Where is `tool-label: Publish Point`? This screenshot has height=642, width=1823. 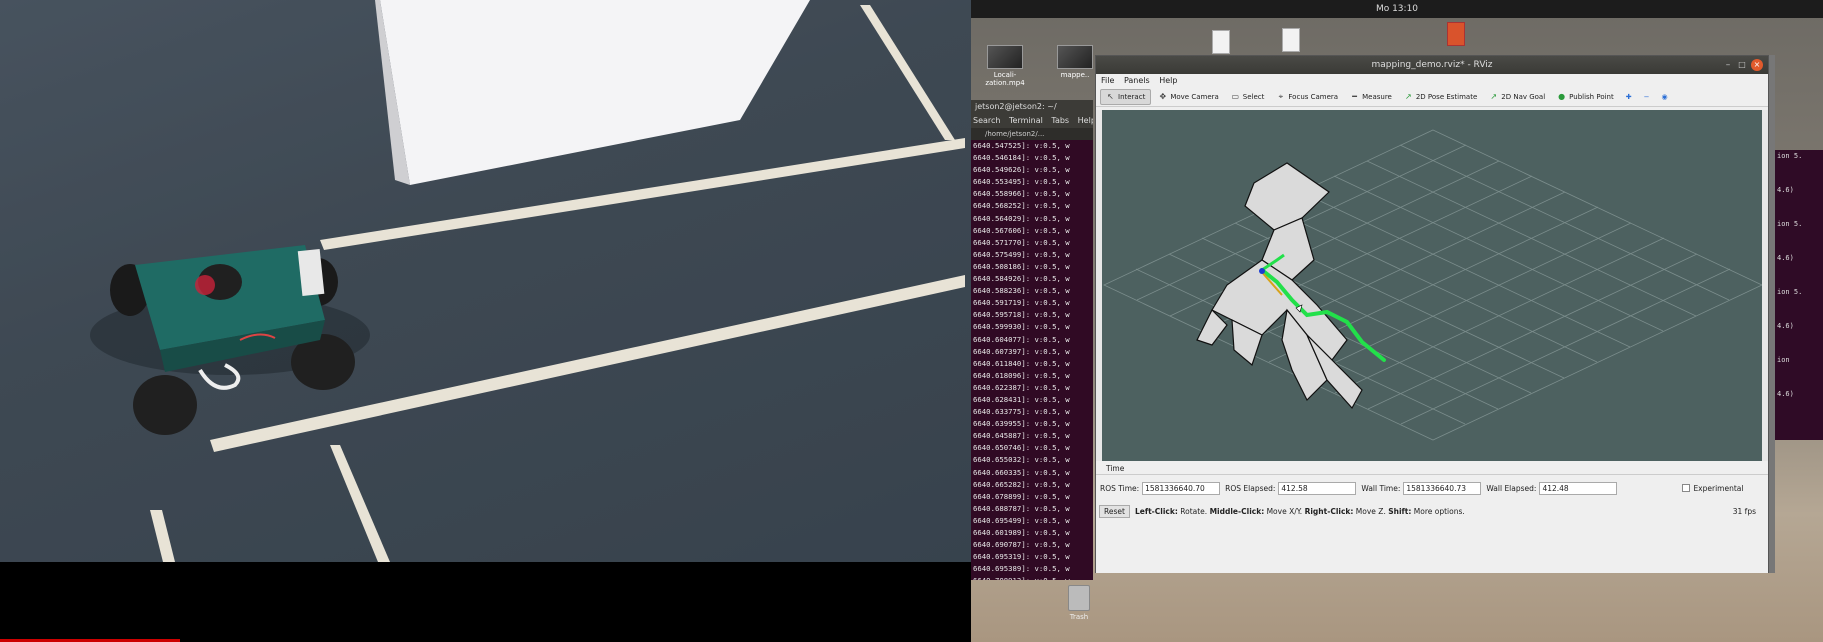
tool-label: Publish Point is located at coordinates (1591, 96).